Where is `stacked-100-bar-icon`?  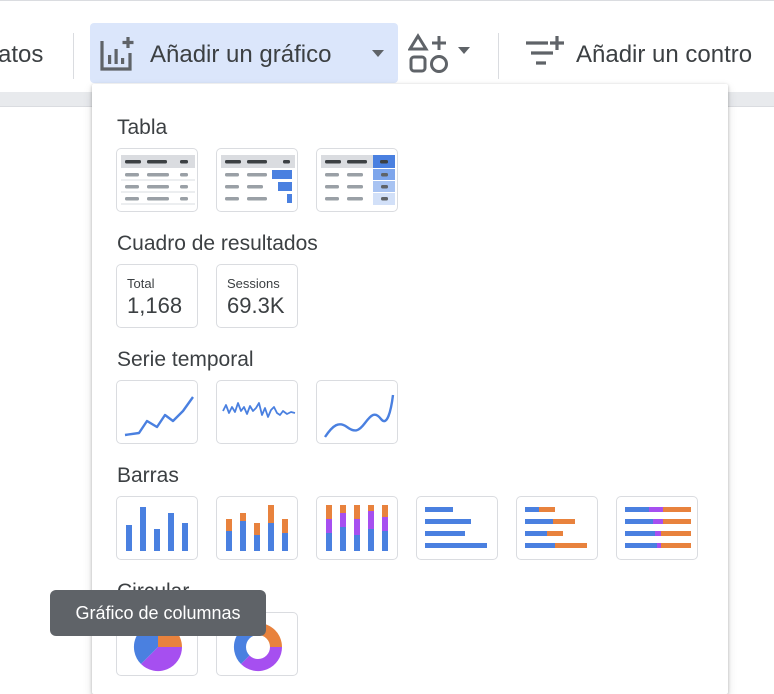 stacked-100-bar-icon is located at coordinates (658, 527).